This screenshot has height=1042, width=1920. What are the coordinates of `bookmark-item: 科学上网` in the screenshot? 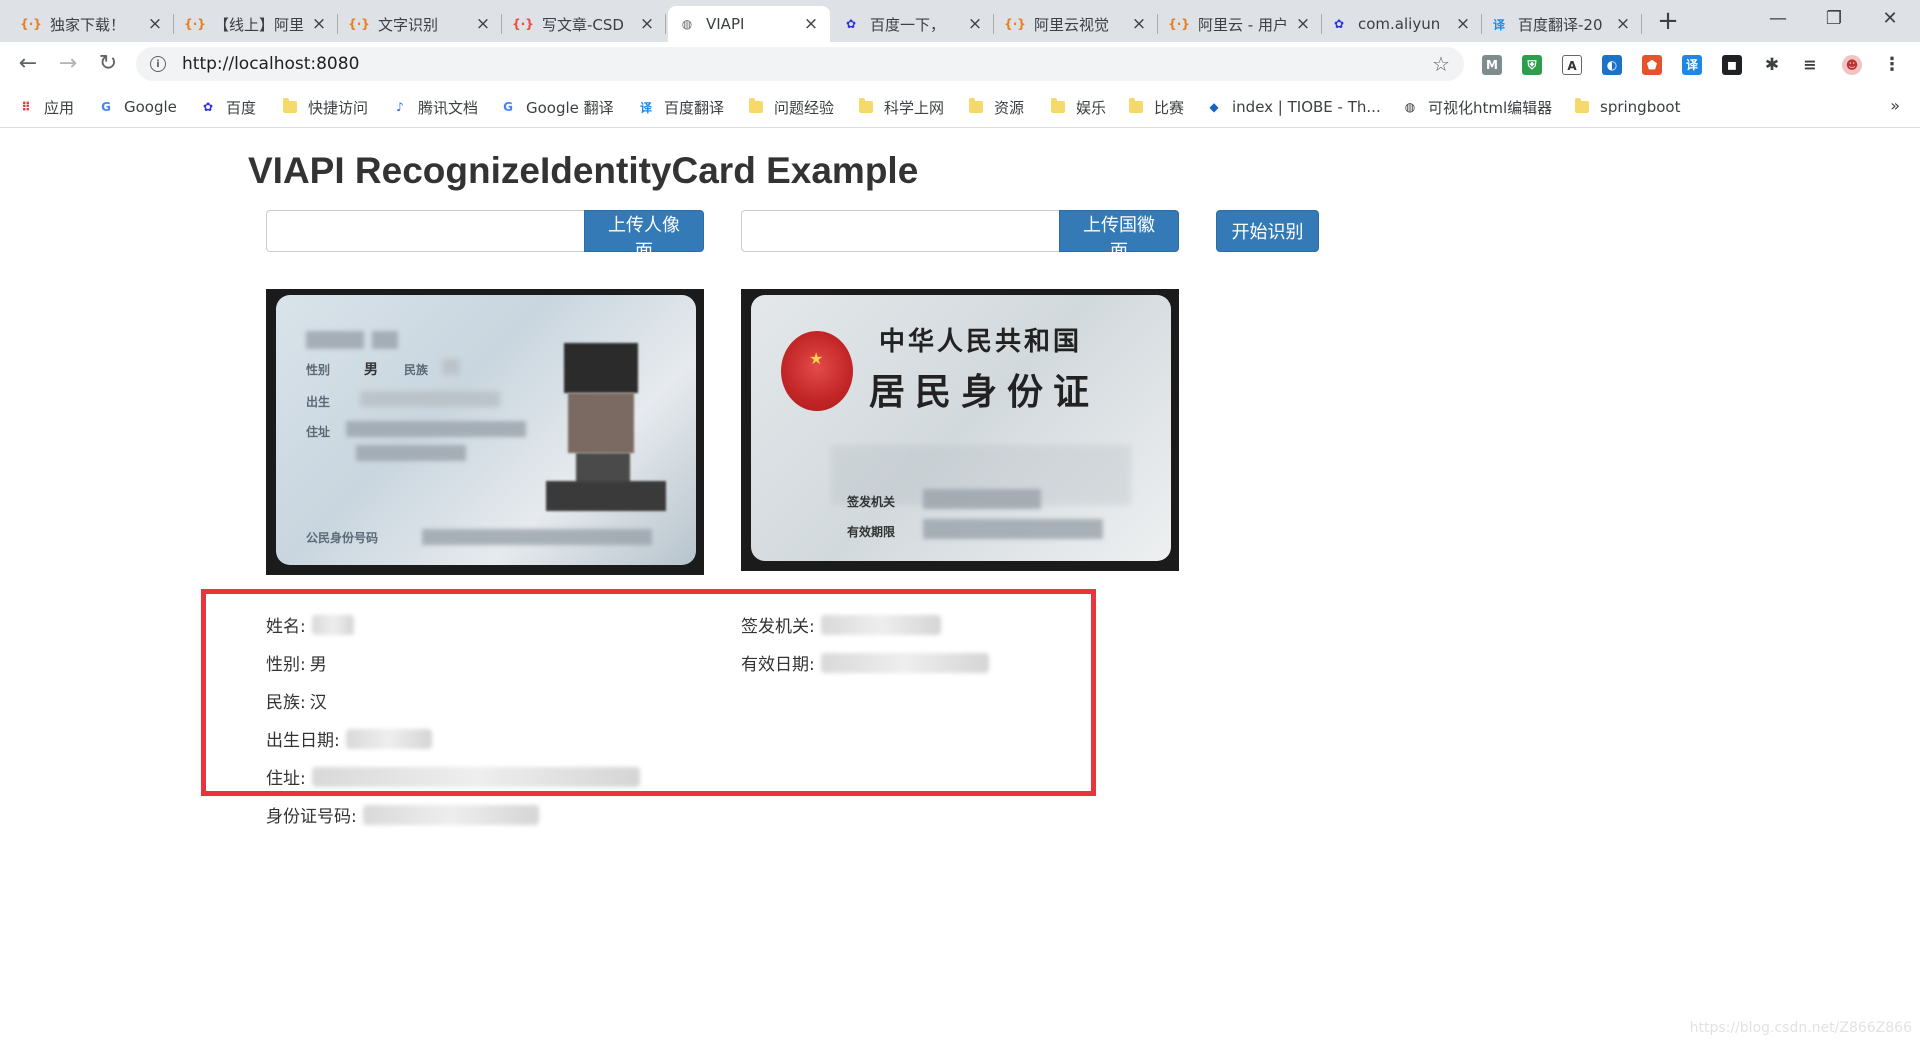 It's located at (901, 107).